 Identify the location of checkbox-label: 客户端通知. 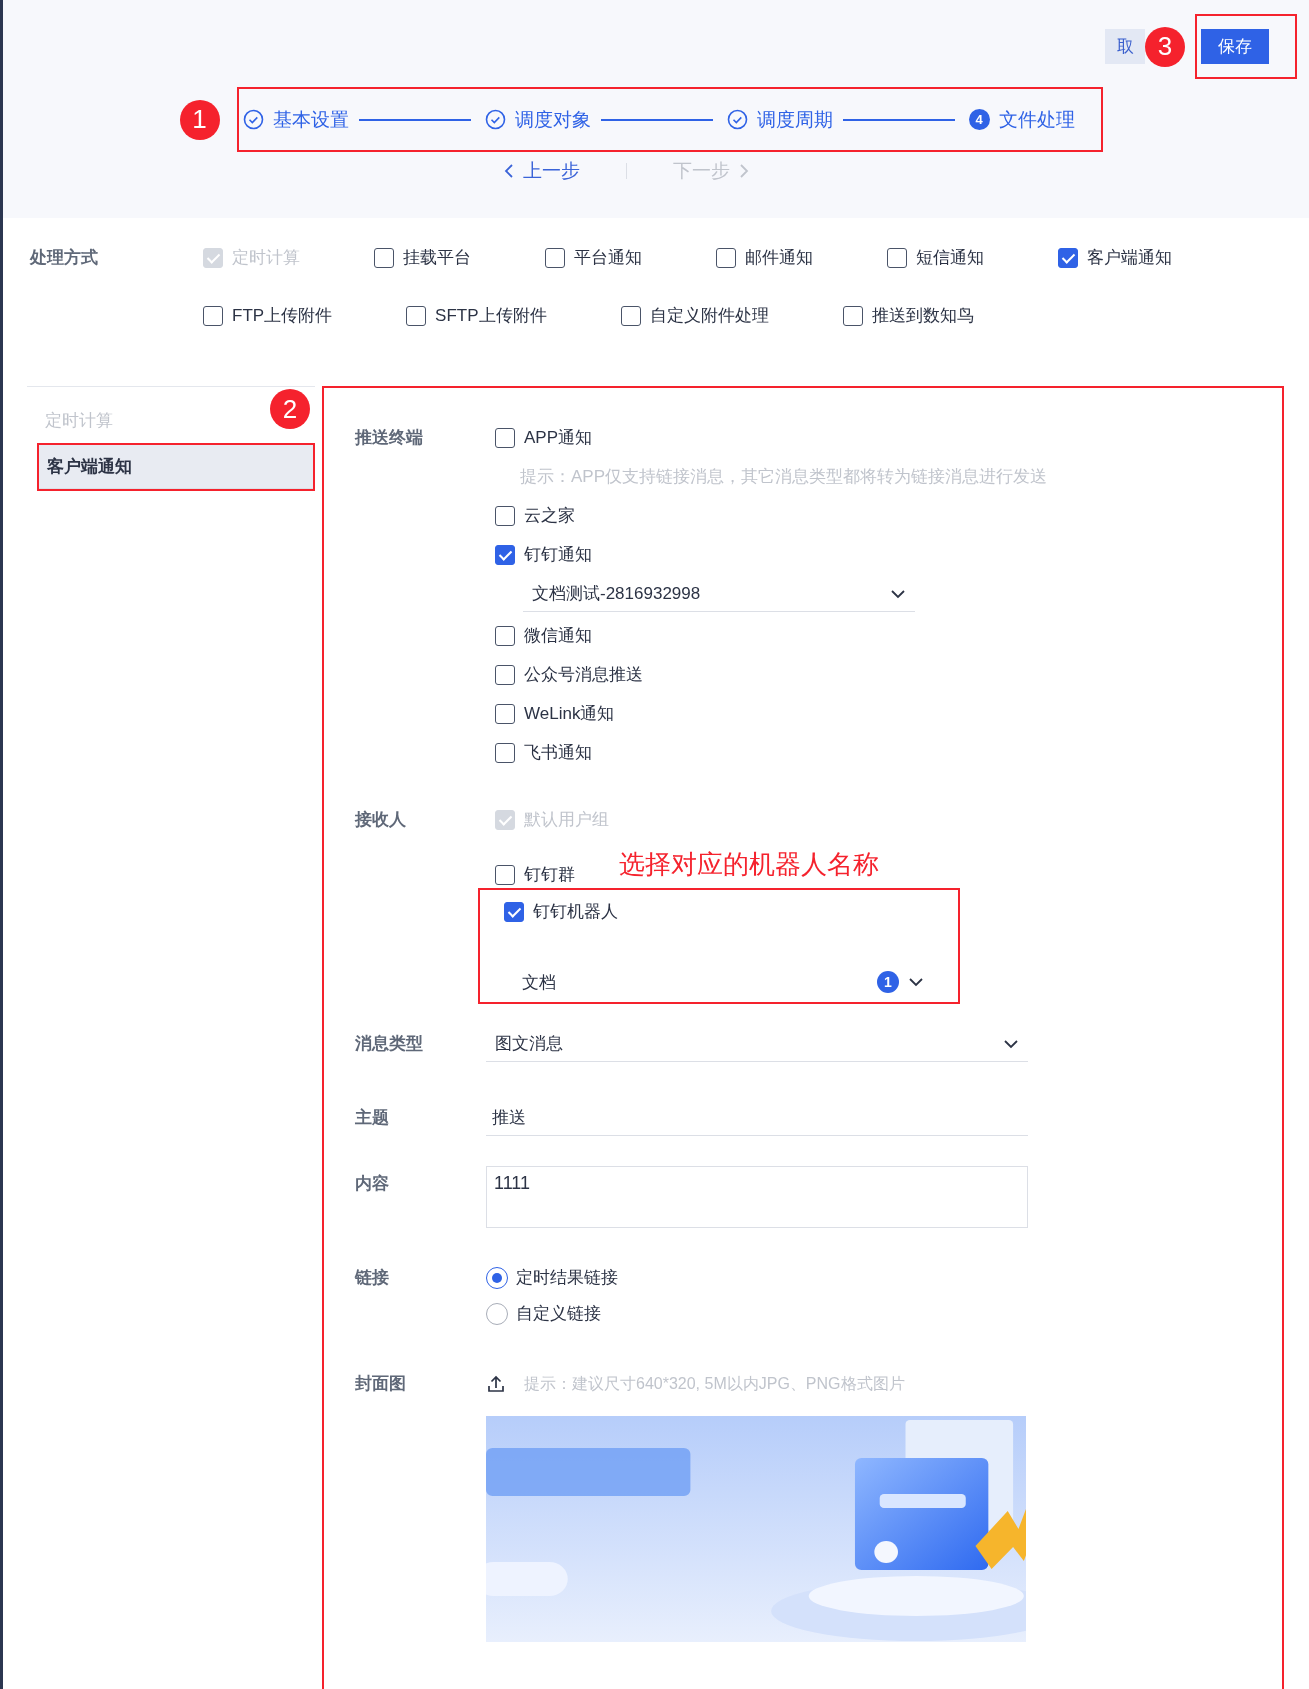
(1129, 258).